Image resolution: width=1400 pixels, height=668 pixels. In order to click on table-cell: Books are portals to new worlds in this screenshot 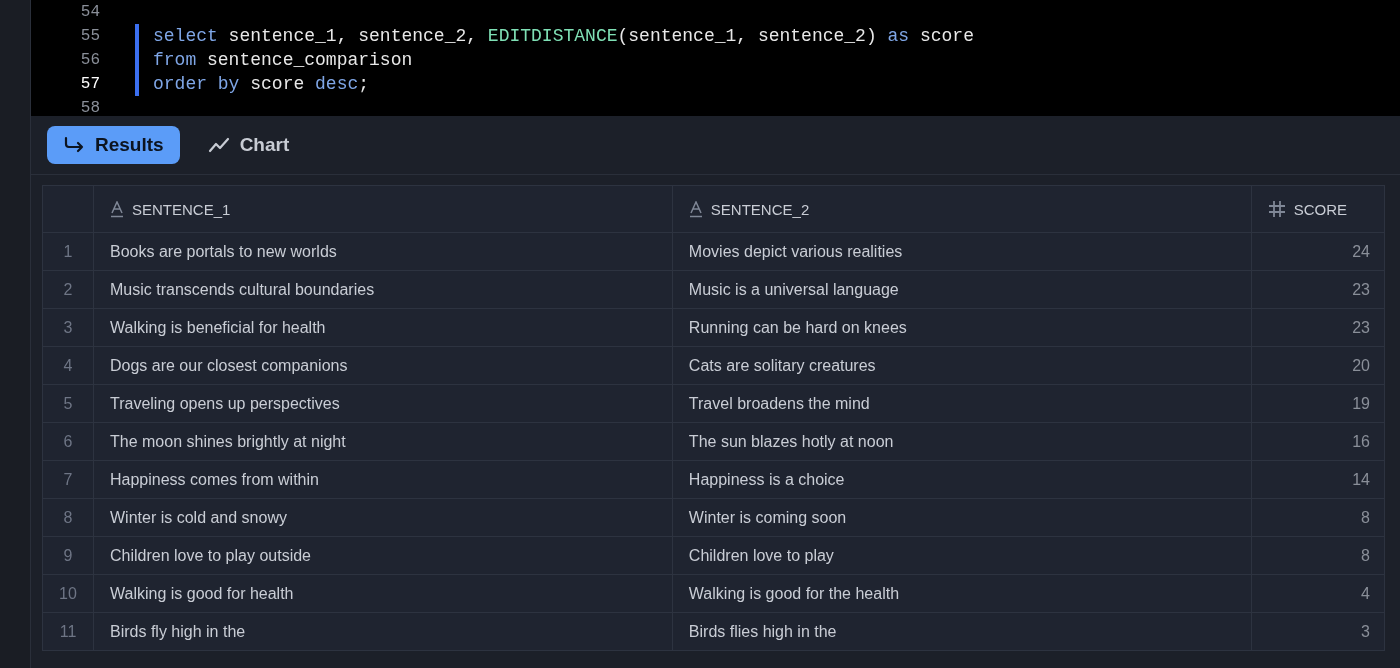, I will do `click(223, 251)`.